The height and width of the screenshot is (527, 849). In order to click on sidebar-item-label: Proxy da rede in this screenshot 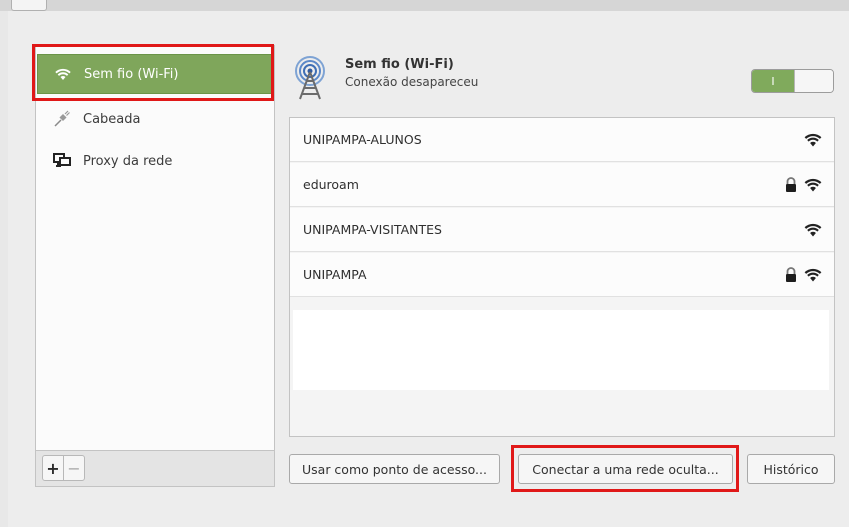, I will do `click(128, 161)`.